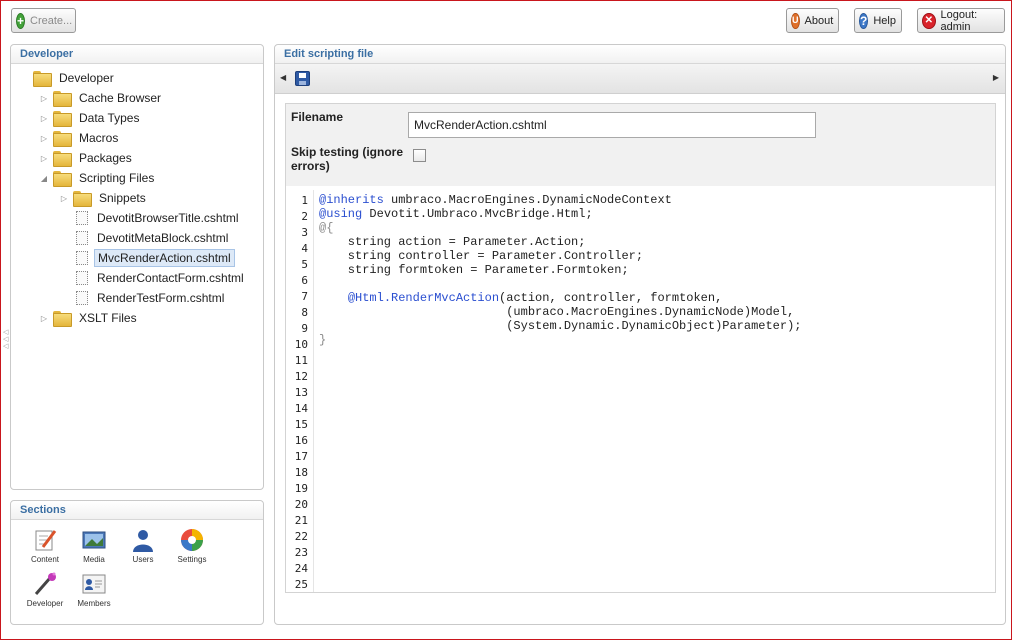  Describe the element at coordinates (317, 117) in the screenshot. I see `filename-label: Filename` at that location.